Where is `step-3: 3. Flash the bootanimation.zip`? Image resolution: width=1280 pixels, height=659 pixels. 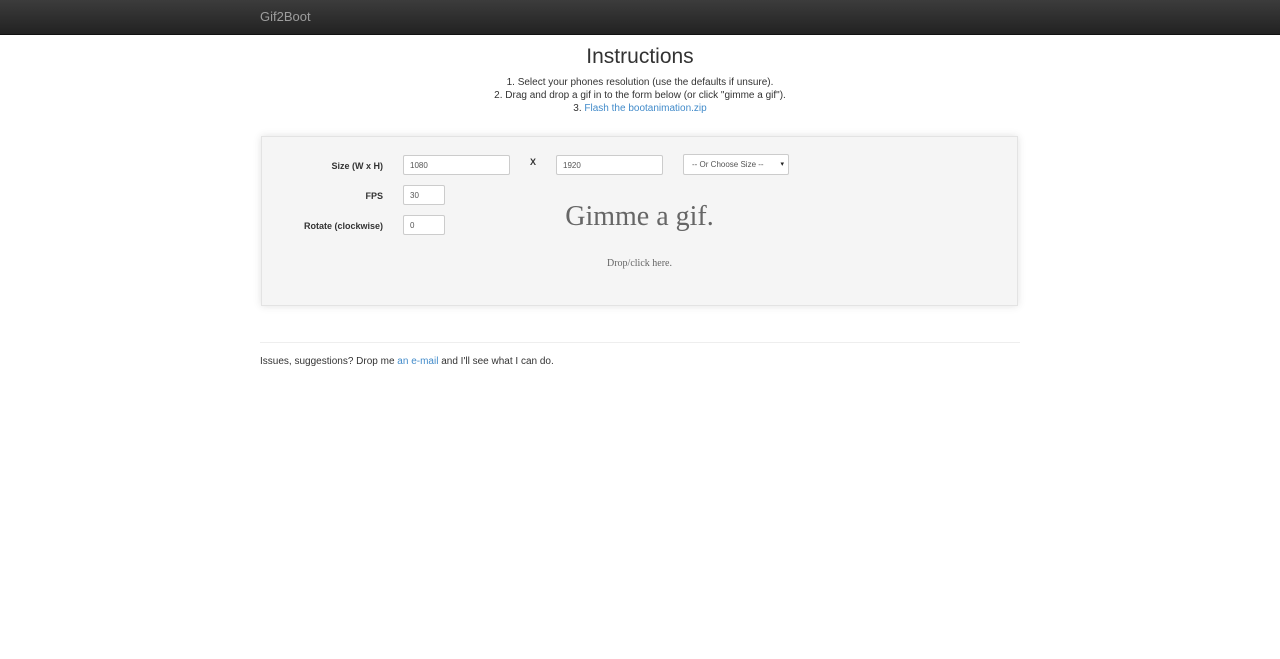
step-3: 3. Flash the bootanimation.zip is located at coordinates (640, 108).